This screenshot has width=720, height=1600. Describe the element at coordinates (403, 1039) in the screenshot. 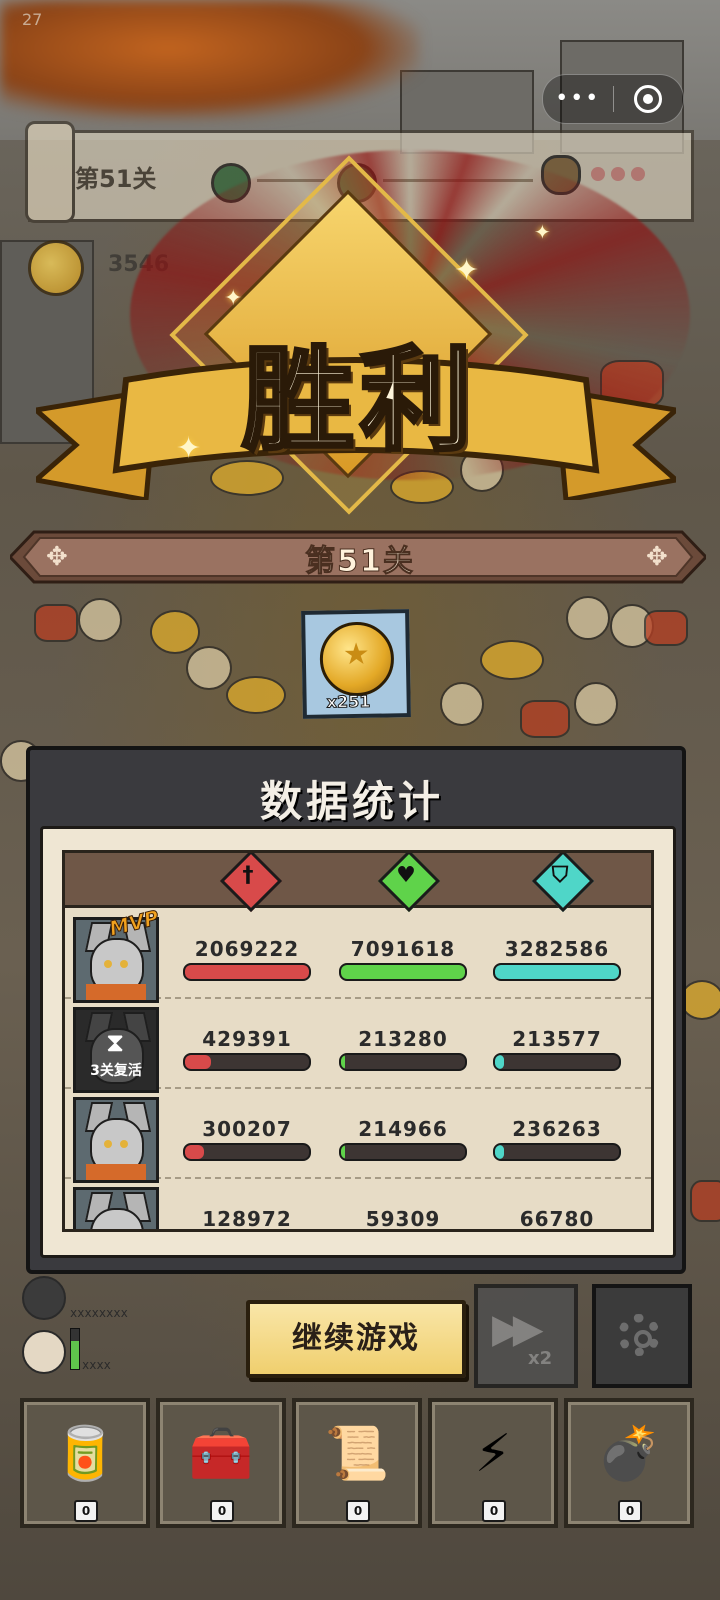

I see `heal-value: 213280` at that location.